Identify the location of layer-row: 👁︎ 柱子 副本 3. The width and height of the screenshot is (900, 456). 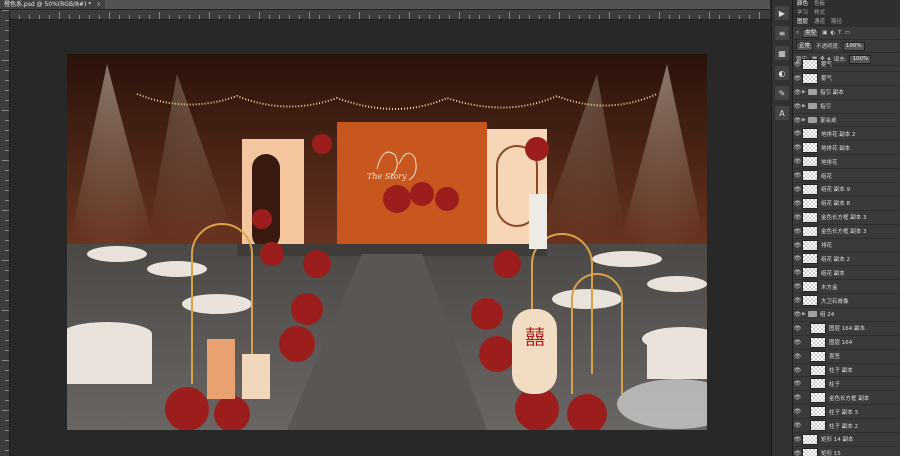
(846, 412).